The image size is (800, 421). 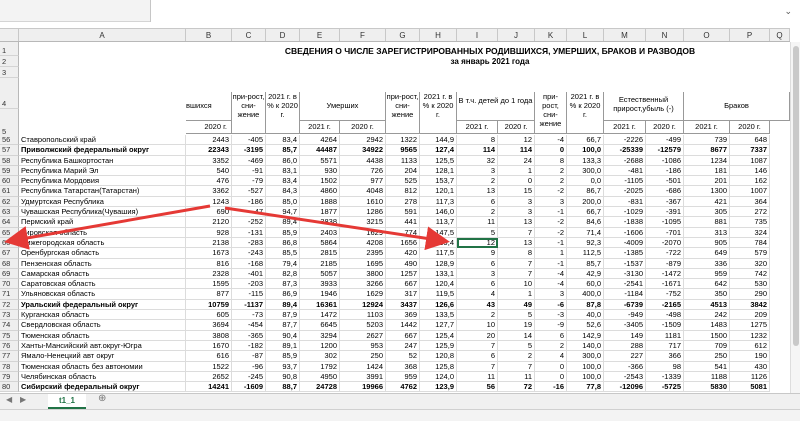 What do you see at coordinates (750, 127) in the screenshot?
I see `header-marriages-2020: 2020 г.` at bounding box center [750, 127].